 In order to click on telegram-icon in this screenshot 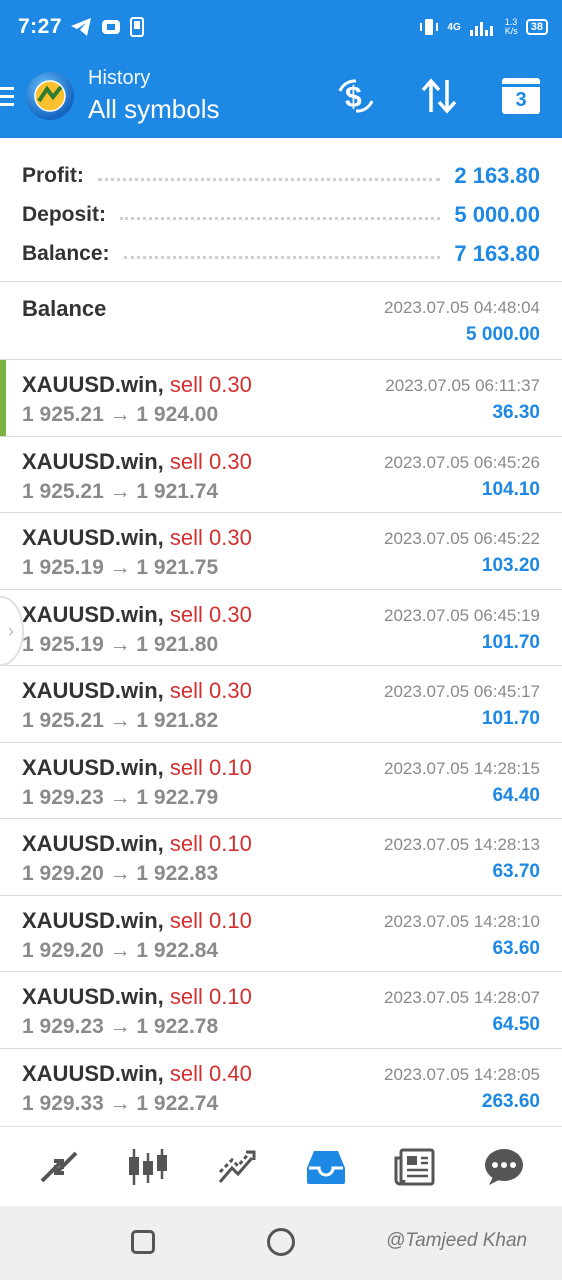, I will do `click(81, 27)`.